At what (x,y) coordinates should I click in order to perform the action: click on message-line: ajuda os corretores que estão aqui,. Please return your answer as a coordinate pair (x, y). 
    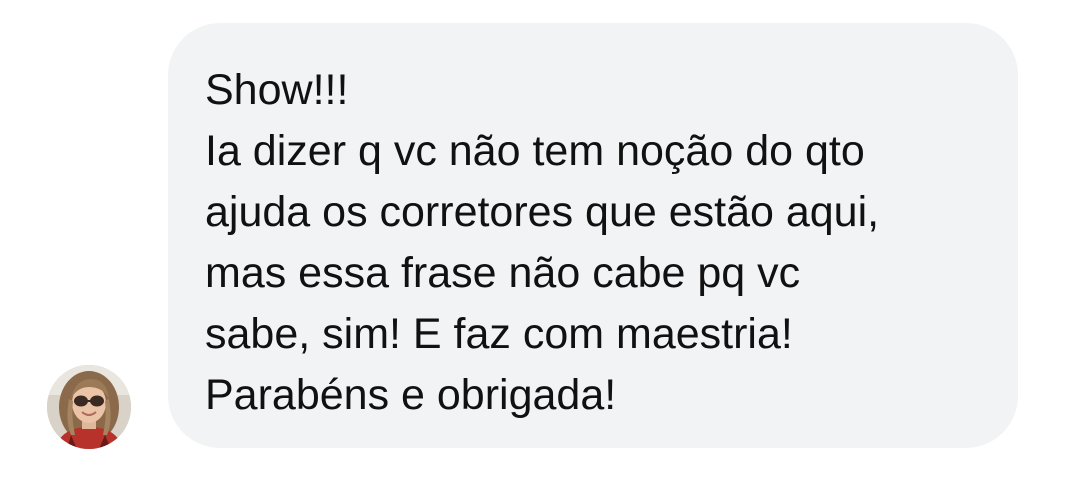
    Looking at the image, I should click on (542, 212).